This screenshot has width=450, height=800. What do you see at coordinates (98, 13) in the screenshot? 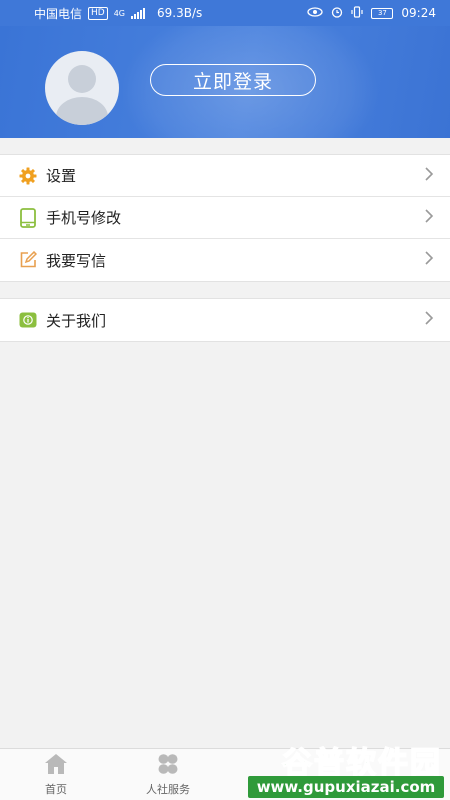
I see `hd-badge: HD` at bounding box center [98, 13].